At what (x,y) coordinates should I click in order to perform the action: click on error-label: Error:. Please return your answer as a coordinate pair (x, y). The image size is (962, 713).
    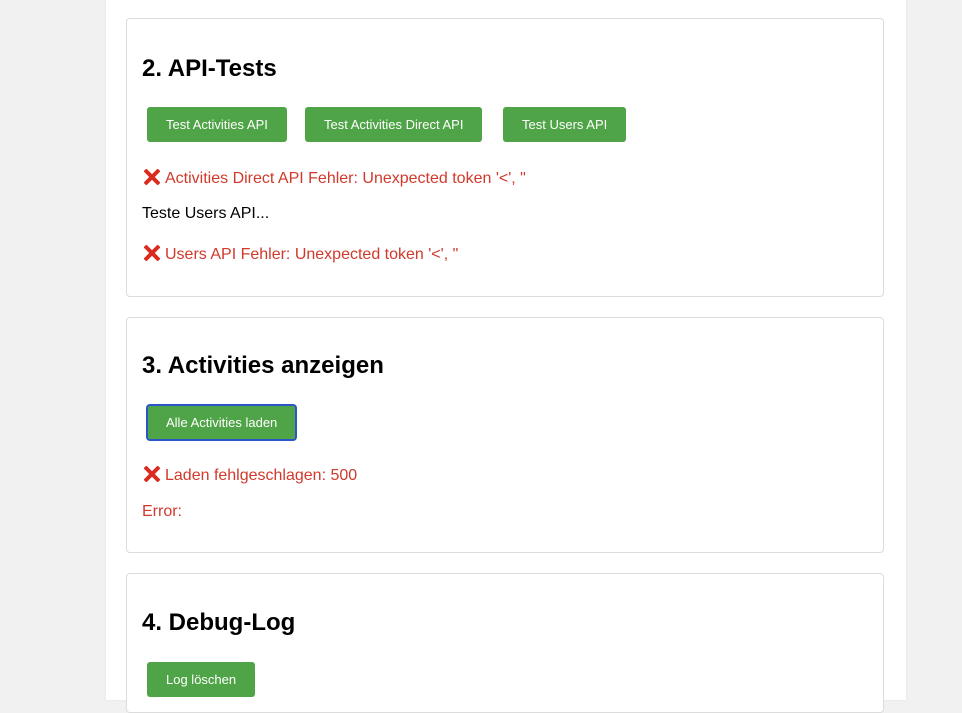
    Looking at the image, I should click on (162, 511).